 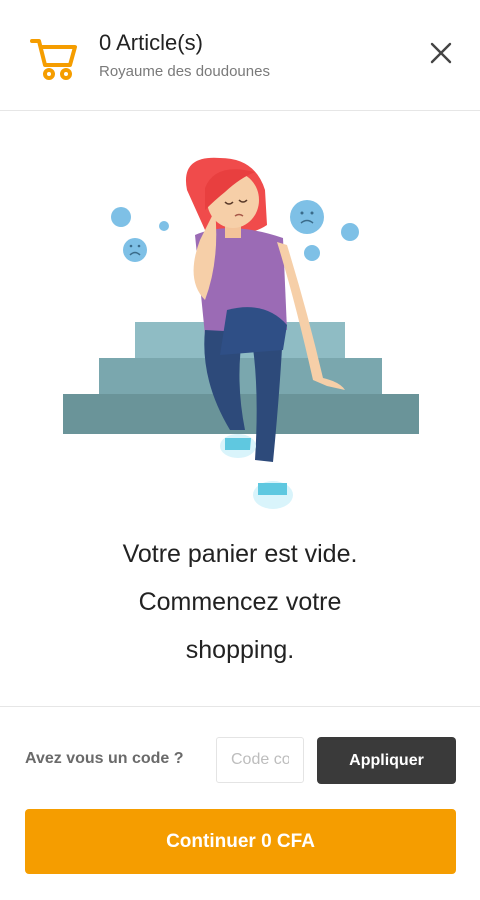 I want to click on promo-code-input, so click(x=260, y=760).